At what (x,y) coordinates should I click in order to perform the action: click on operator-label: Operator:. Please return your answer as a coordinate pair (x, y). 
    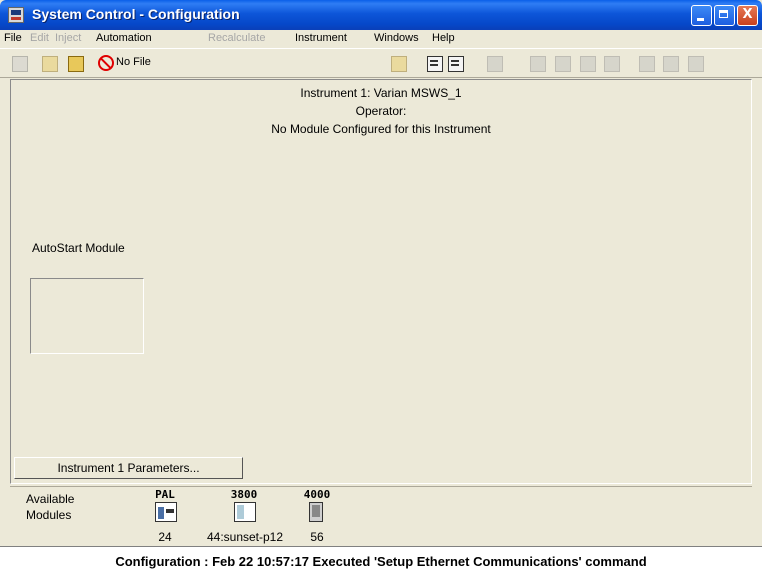
    Looking at the image, I should click on (381, 111).